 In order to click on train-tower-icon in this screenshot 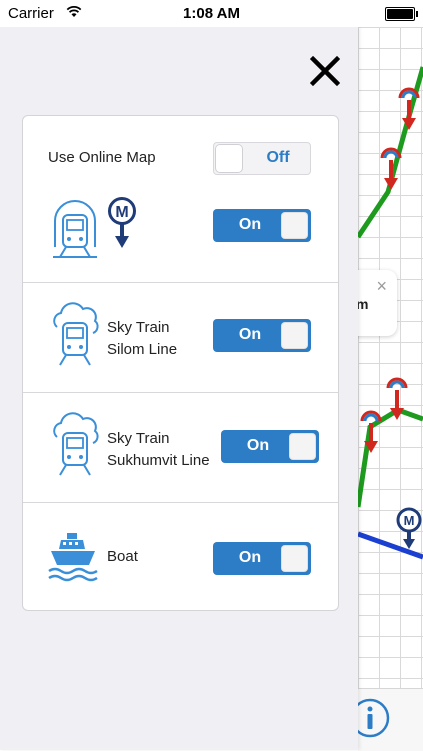, I will do `click(75, 229)`.